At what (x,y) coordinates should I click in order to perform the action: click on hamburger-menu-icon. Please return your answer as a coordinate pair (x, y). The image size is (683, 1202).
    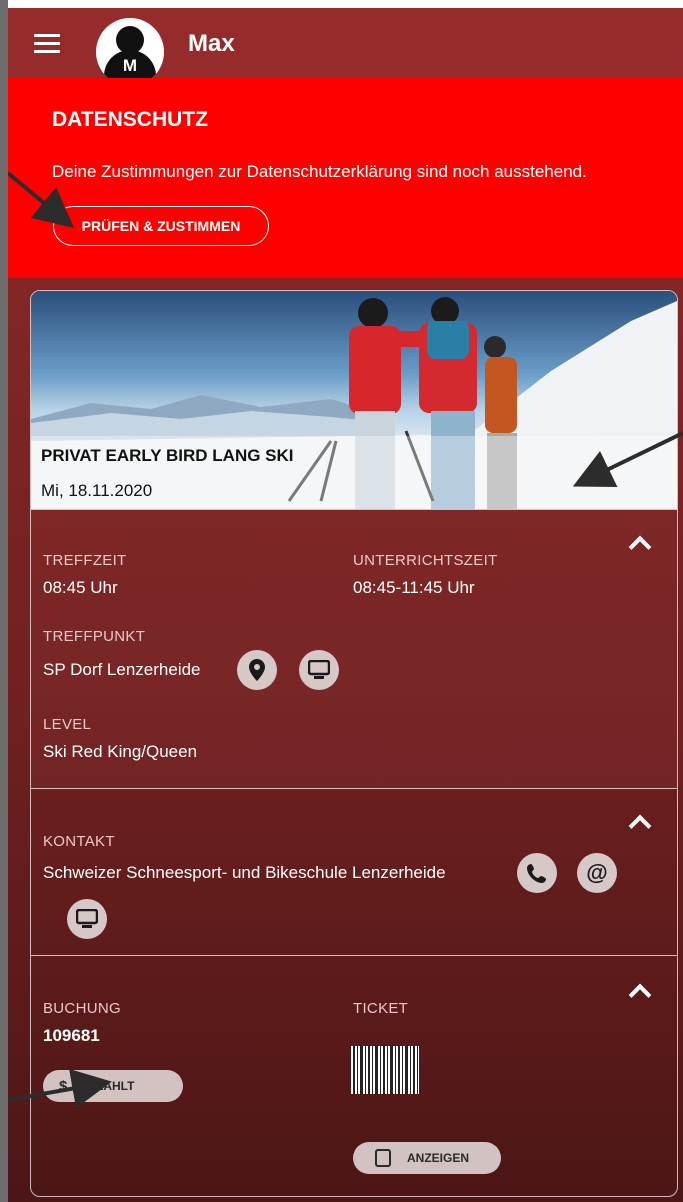
    Looking at the image, I should click on (47, 44).